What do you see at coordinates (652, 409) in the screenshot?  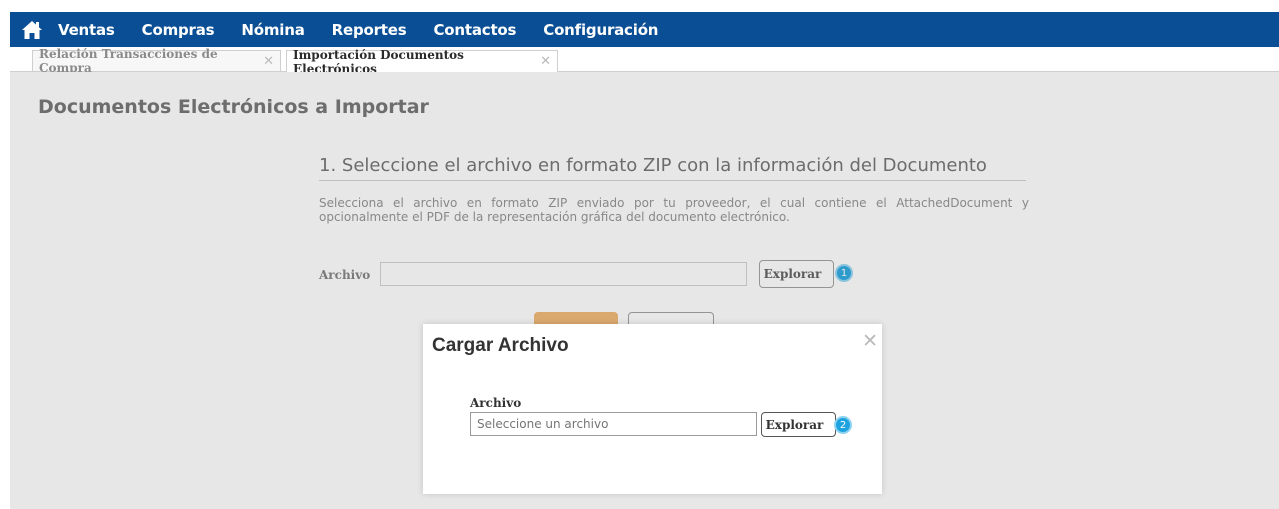 I see `upload-modal: Cargar Archivo ✕ Archivo Explorar 2` at bounding box center [652, 409].